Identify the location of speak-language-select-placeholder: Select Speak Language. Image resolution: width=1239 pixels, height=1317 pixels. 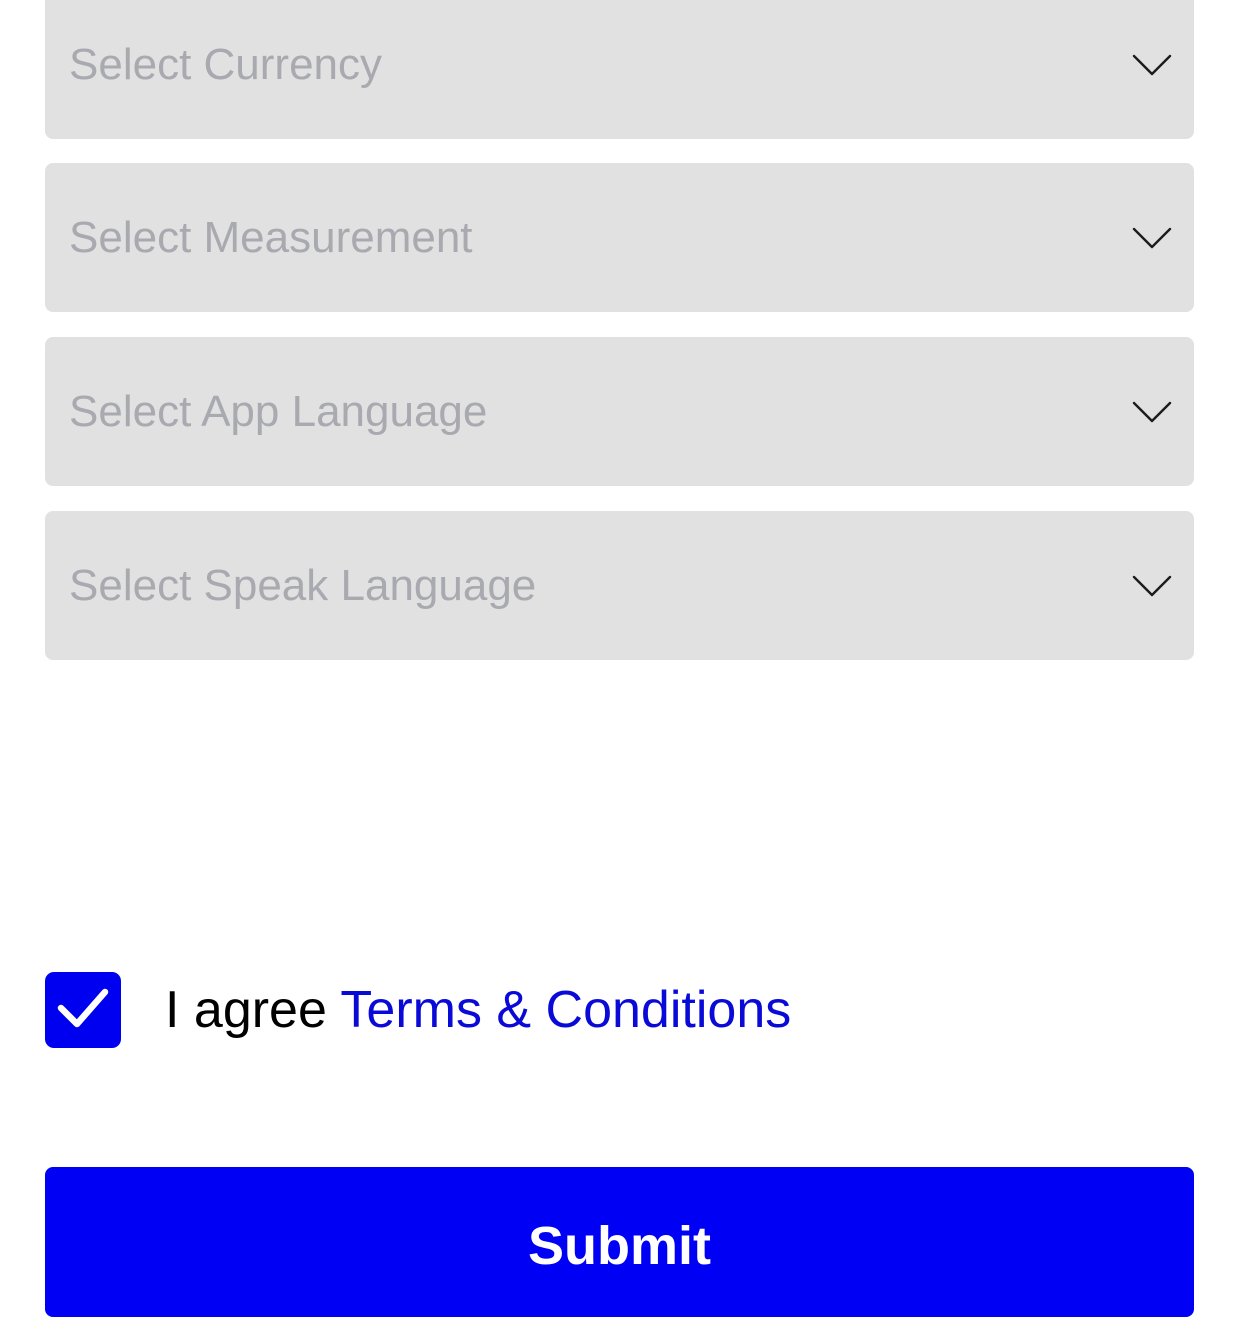
(303, 585).